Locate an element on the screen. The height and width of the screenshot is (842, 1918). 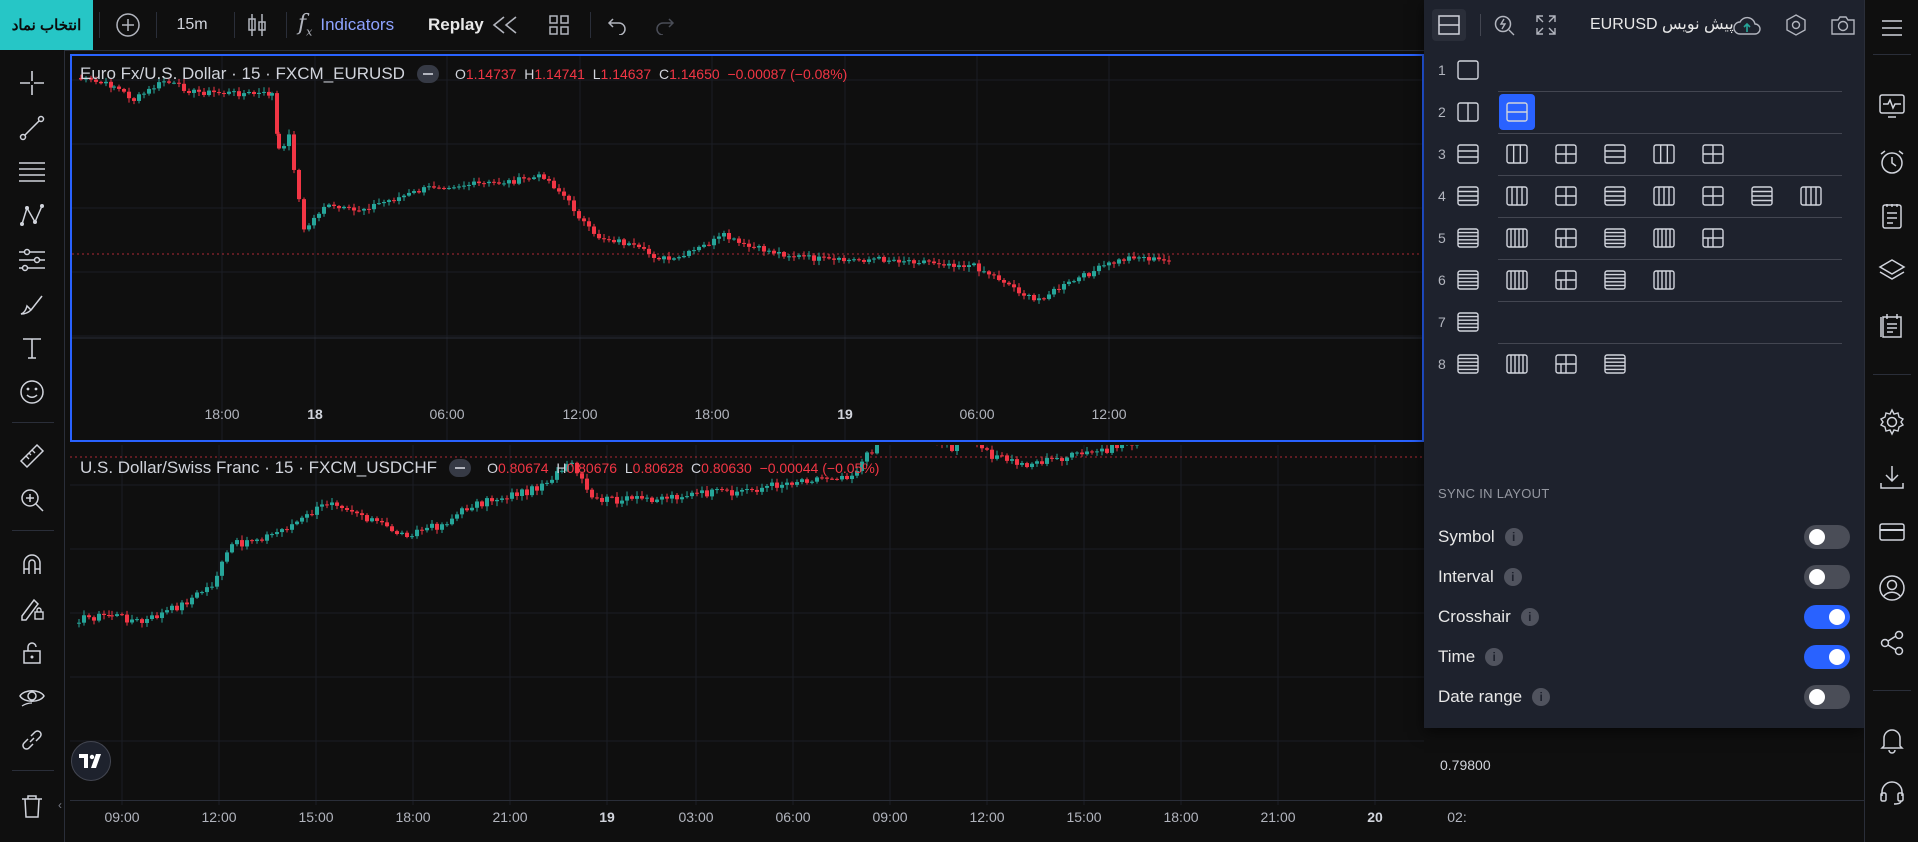
magnet-tool is located at coordinates (32, 564).